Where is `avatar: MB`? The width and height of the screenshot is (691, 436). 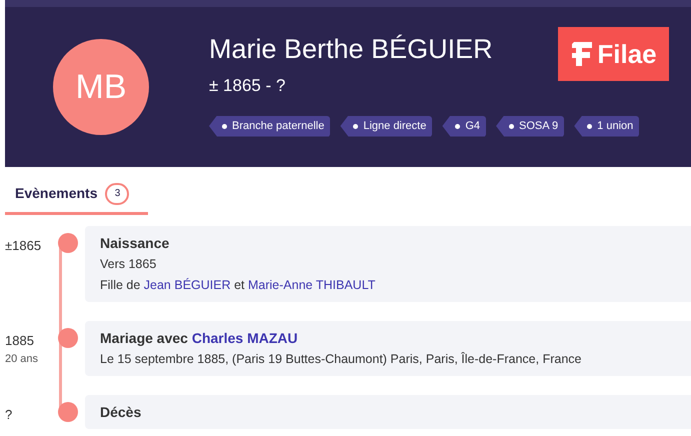 avatar: MB is located at coordinates (101, 87).